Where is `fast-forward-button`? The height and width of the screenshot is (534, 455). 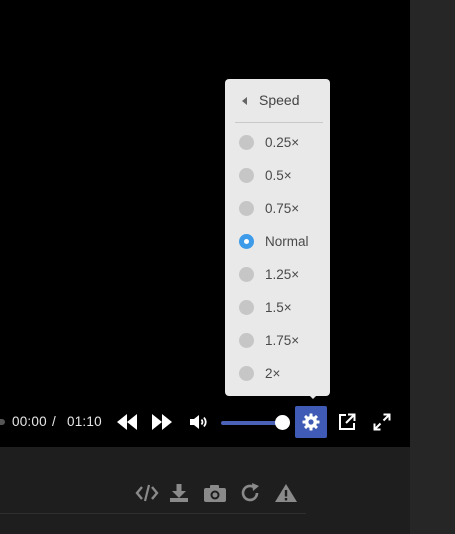
fast-forward-button is located at coordinates (162, 422).